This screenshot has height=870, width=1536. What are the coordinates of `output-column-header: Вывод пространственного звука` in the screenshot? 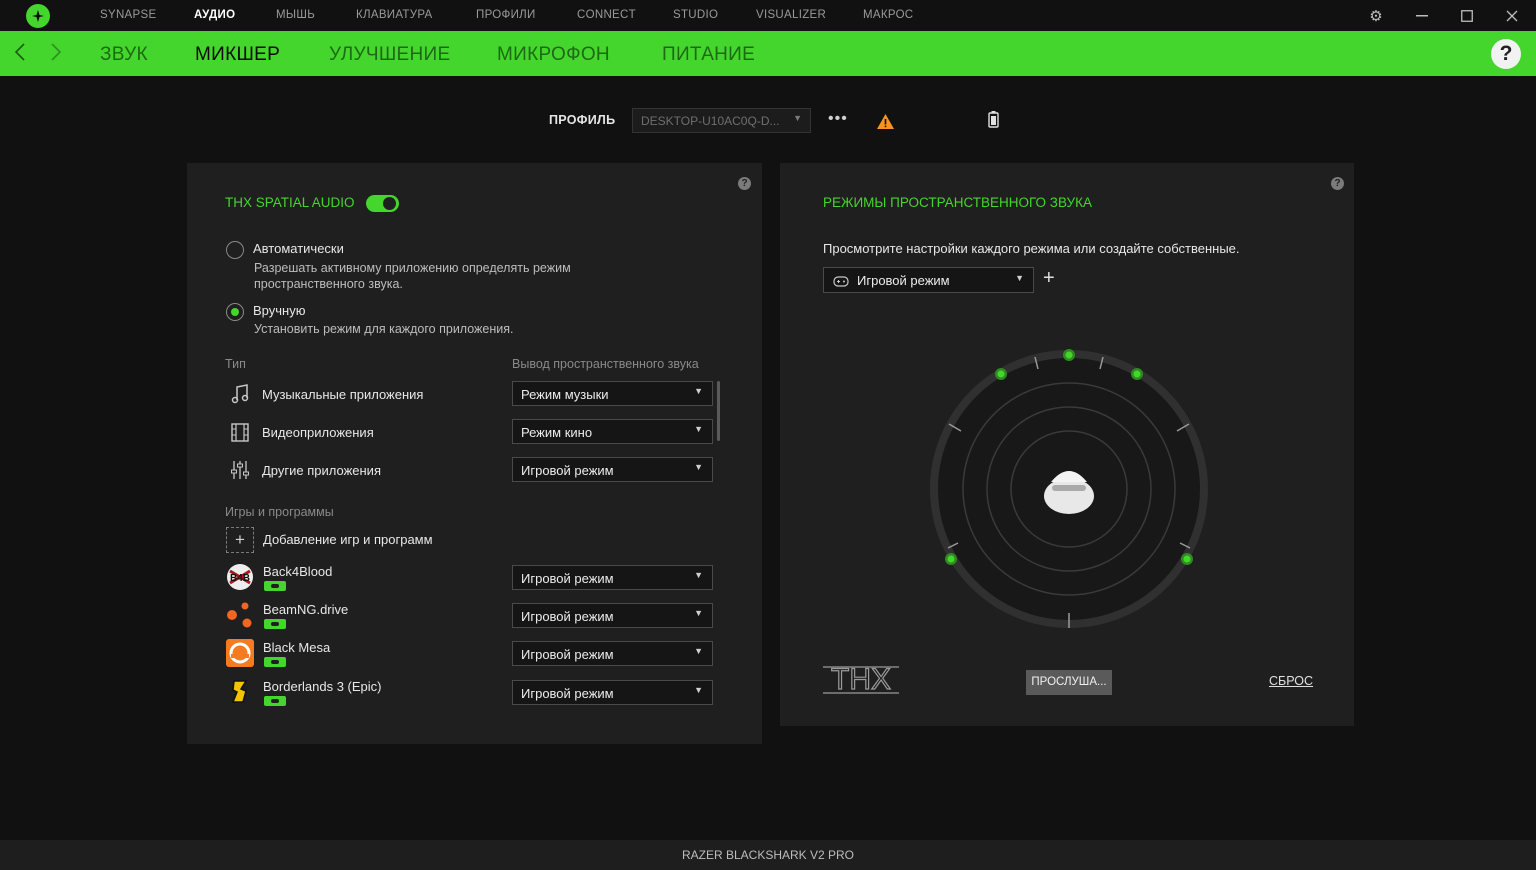 It's located at (605, 364).